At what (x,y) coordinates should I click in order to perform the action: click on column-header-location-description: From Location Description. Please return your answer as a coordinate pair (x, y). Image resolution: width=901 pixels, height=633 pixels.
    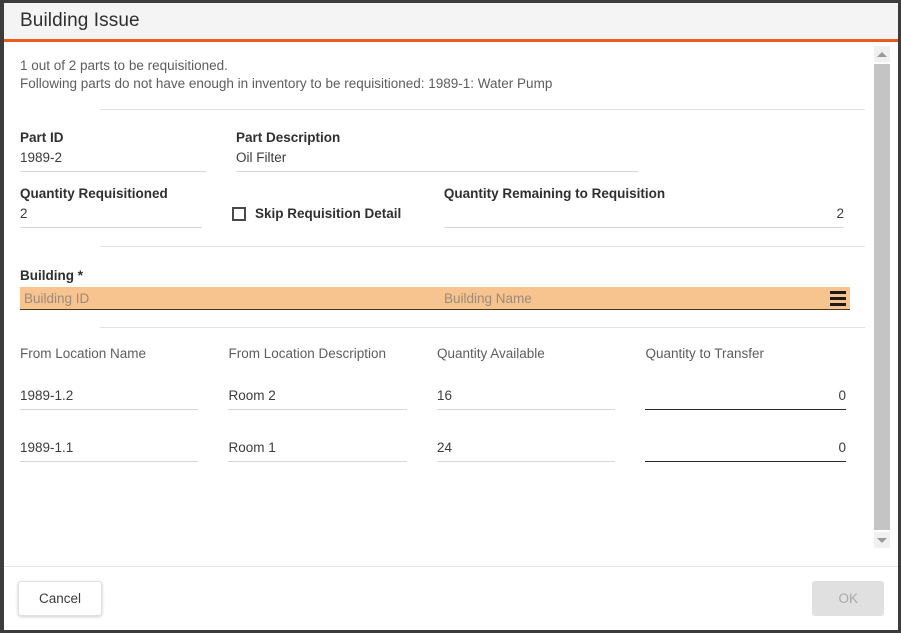
    Looking at the image, I should click on (307, 353).